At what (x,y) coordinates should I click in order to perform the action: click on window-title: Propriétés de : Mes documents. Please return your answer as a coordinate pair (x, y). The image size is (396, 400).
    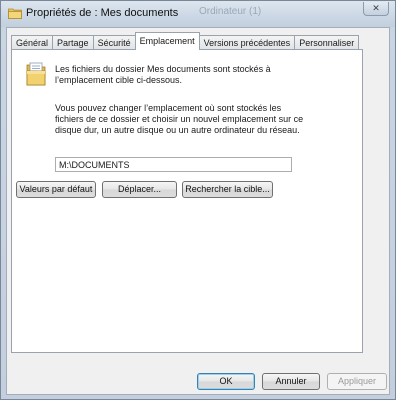
    Looking at the image, I should click on (102, 13).